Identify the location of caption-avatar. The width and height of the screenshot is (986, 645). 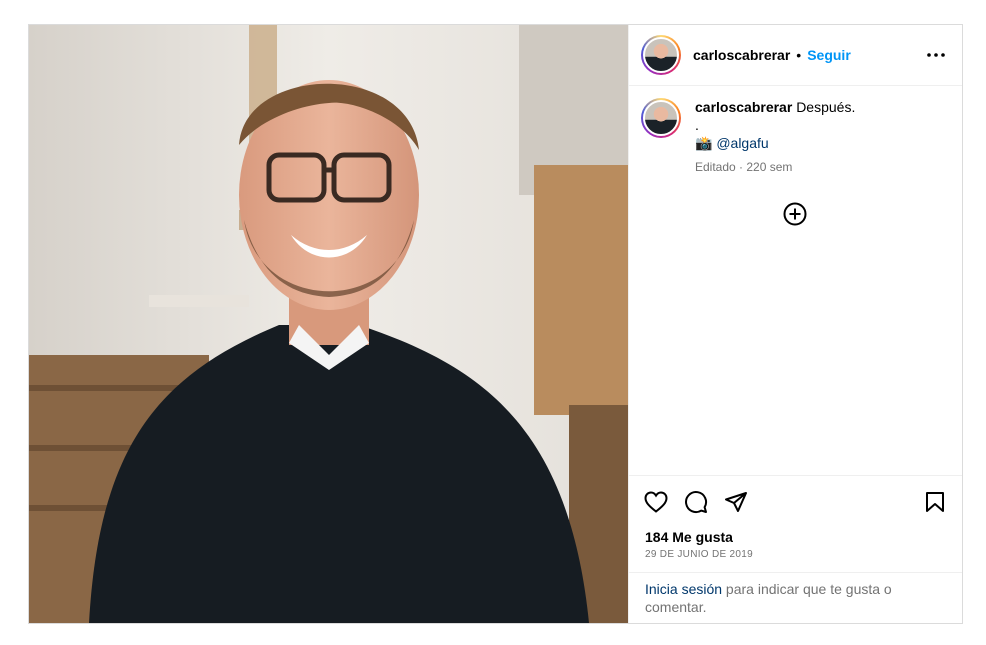
(661, 118).